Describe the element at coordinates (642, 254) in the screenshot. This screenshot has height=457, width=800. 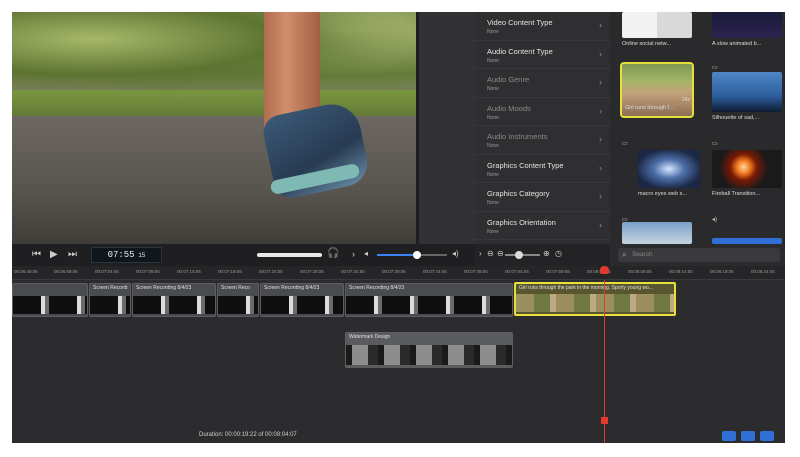
I see `search-placeholder: Search` at that location.